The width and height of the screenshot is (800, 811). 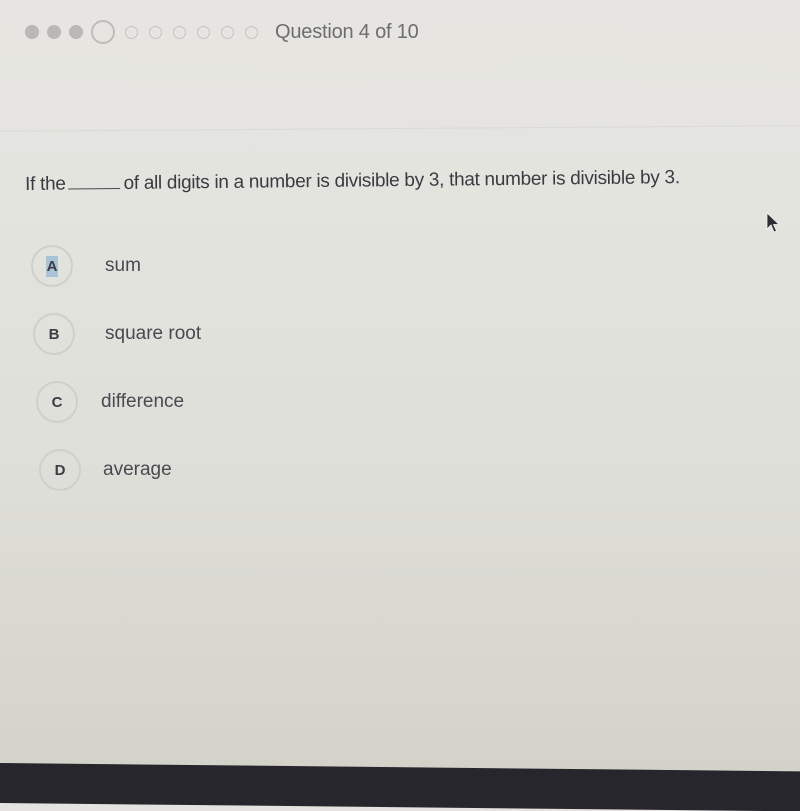 I want to click on choice-letter: A, so click(x=52, y=266).